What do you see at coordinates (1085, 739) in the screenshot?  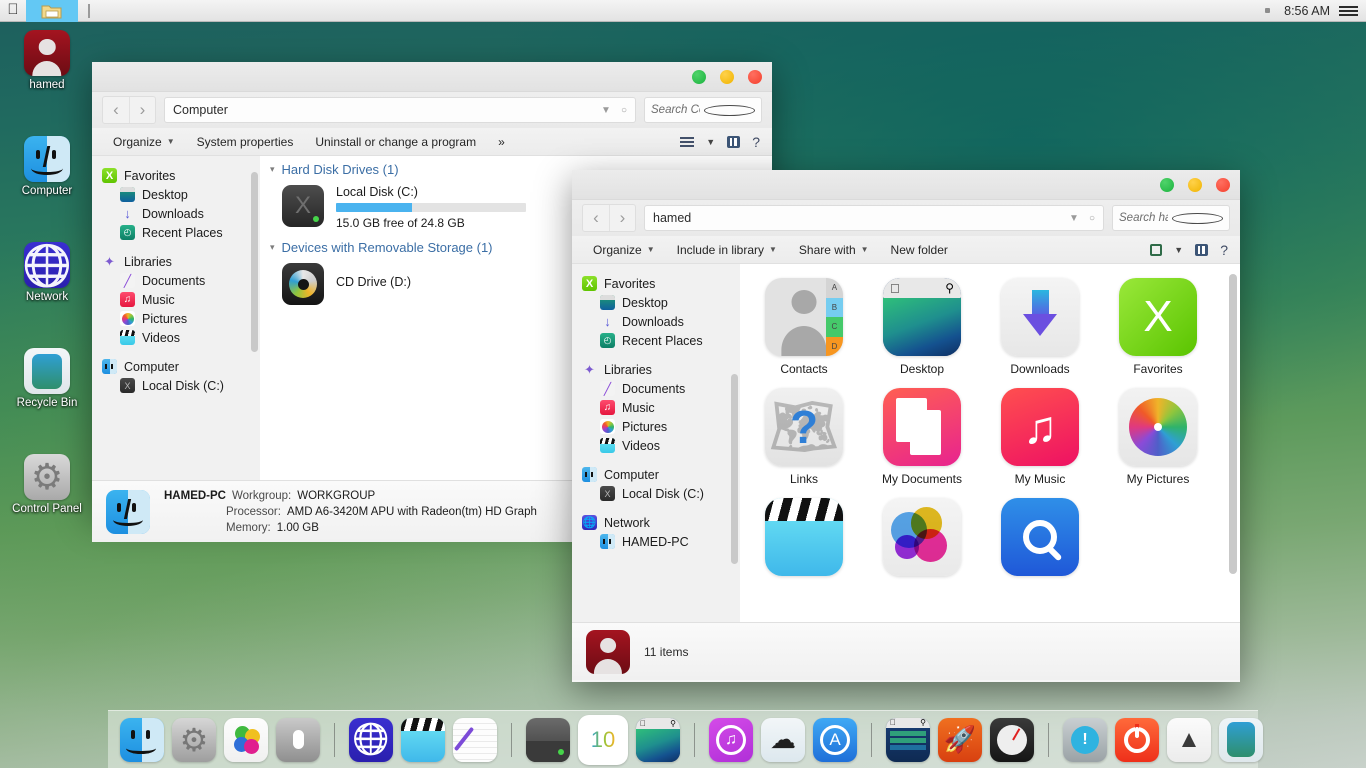 I see `dock-item-one-password: !` at bounding box center [1085, 739].